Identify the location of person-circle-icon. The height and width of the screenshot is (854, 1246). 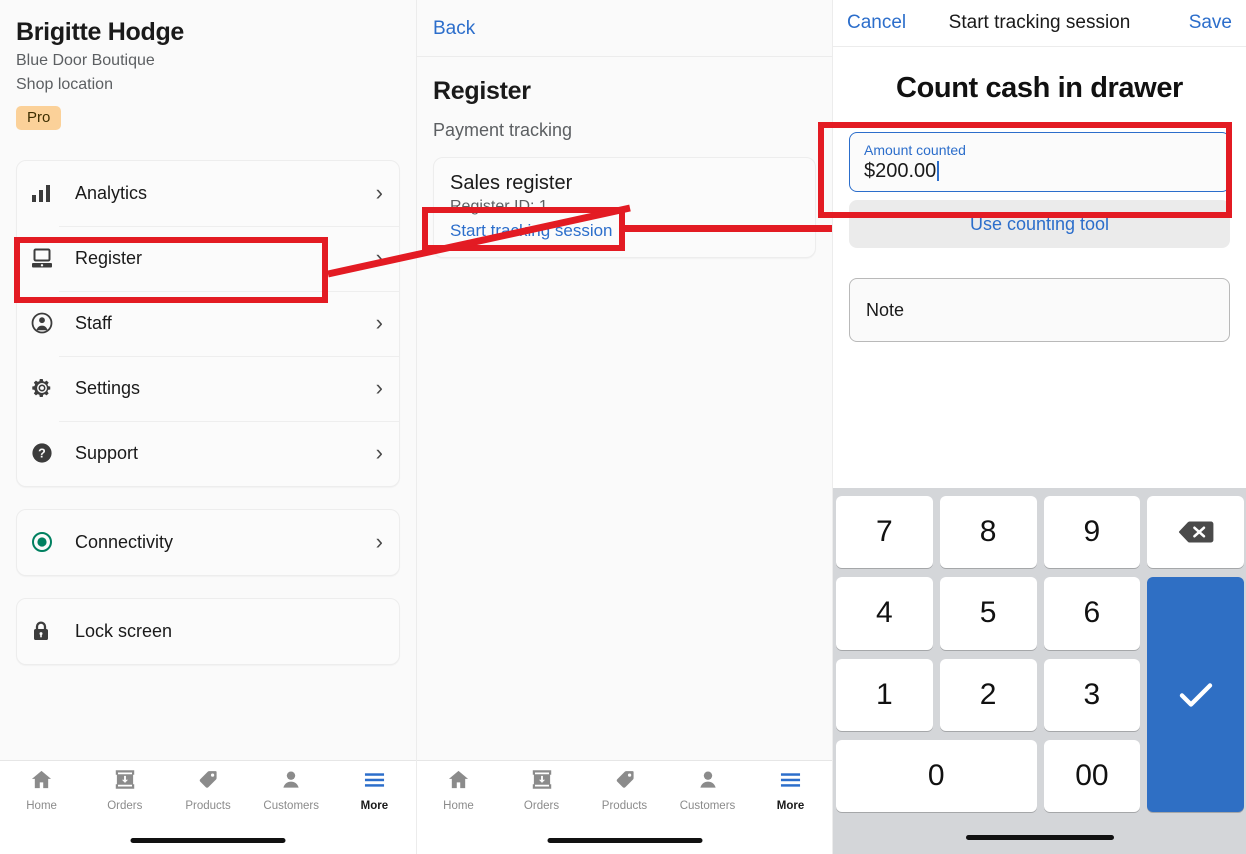
(46, 323).